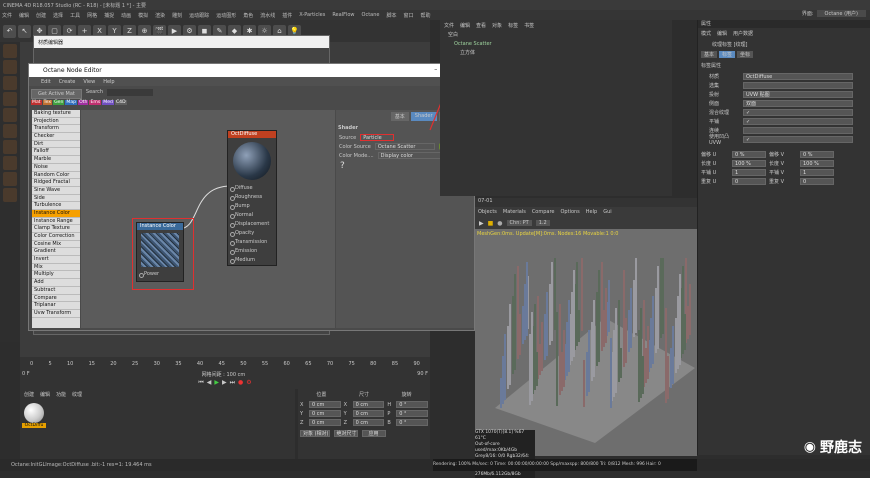  Describe the element at coordinates (56, 183) in the screenshot. I see `node-list-item: Ridged Fractal` at that location.